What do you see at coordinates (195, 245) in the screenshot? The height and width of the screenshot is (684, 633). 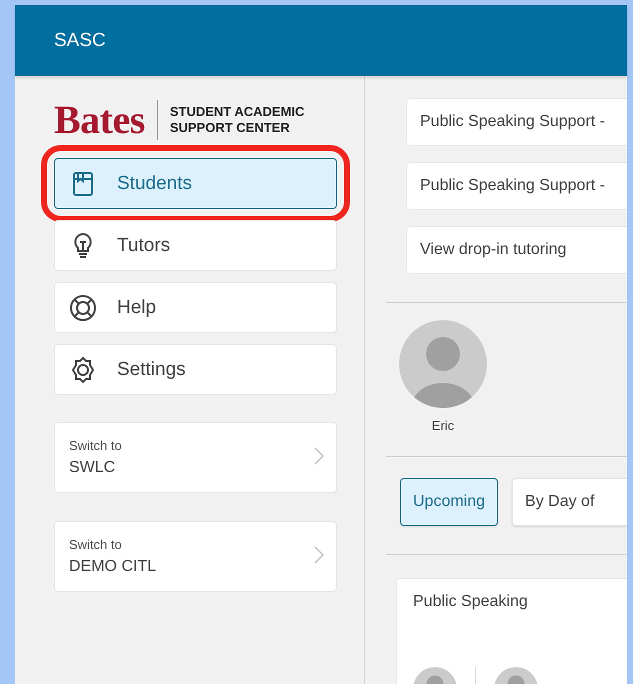 I see `nav-item: Tutors` at bounding box center [195, 245].